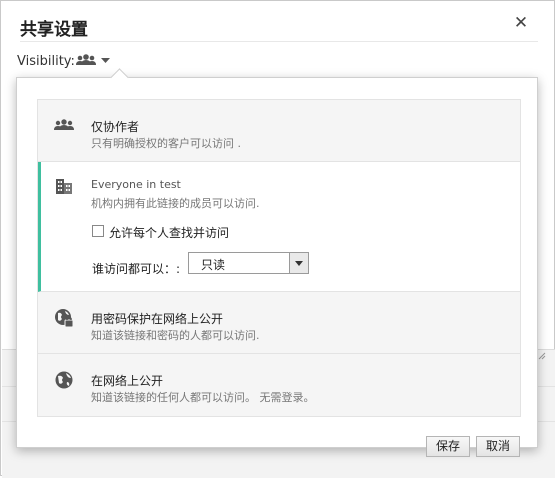 The image size is (557, 478). What do you see at coordinates (498, 446) in the screenshot?
I see `cancel-button: 取消` at bounding box center [498, 446].